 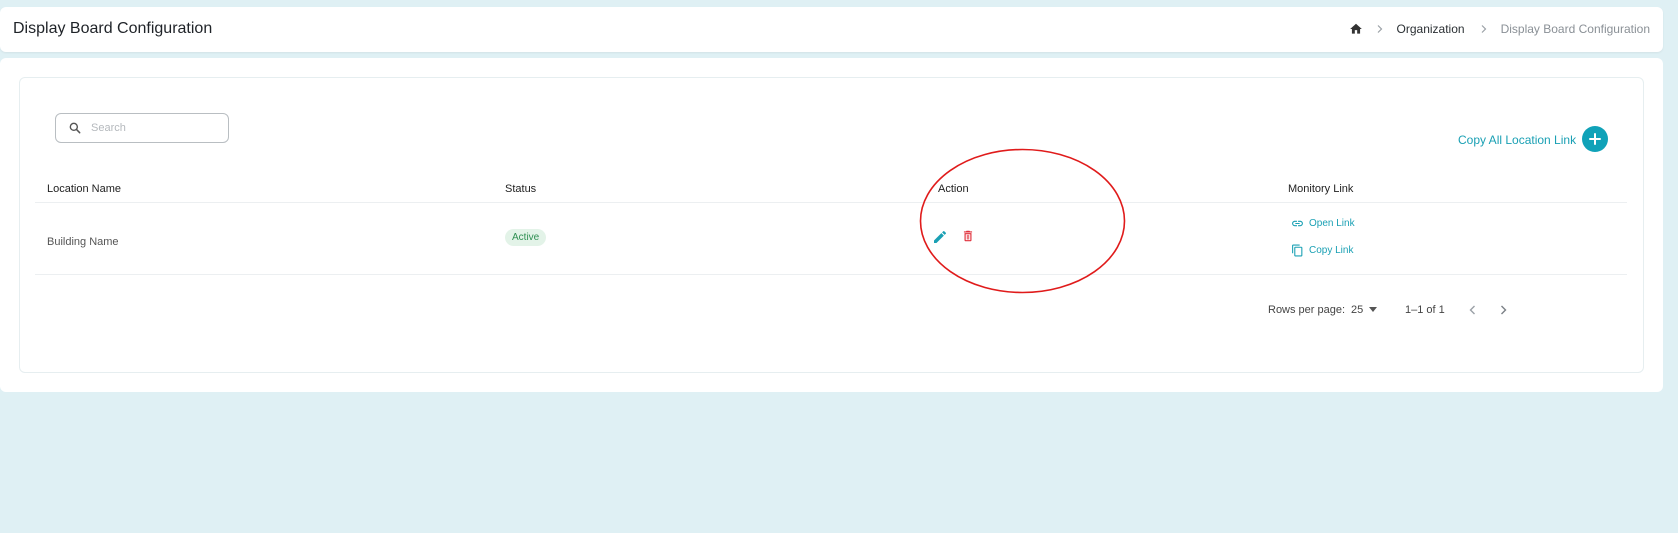 I want to click on trash-icon, so click(x=968, y=236).